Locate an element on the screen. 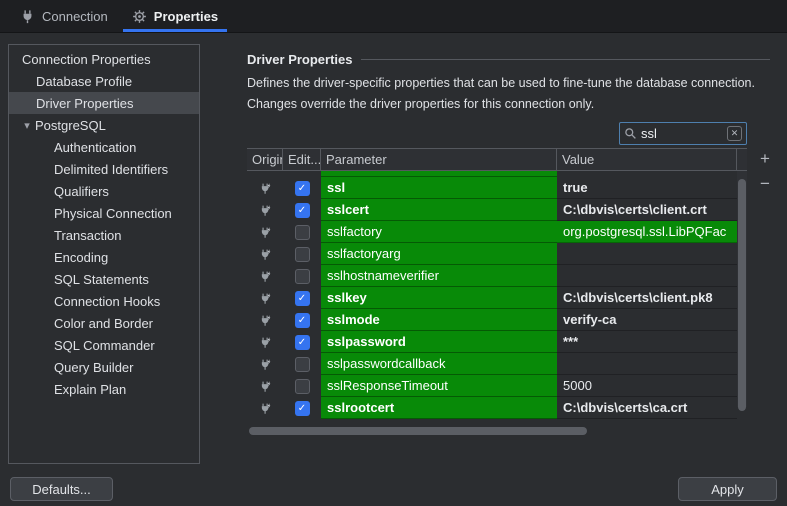 This screenshot has height=506, width=787. gear-icon is located at coordinates (139, 16).